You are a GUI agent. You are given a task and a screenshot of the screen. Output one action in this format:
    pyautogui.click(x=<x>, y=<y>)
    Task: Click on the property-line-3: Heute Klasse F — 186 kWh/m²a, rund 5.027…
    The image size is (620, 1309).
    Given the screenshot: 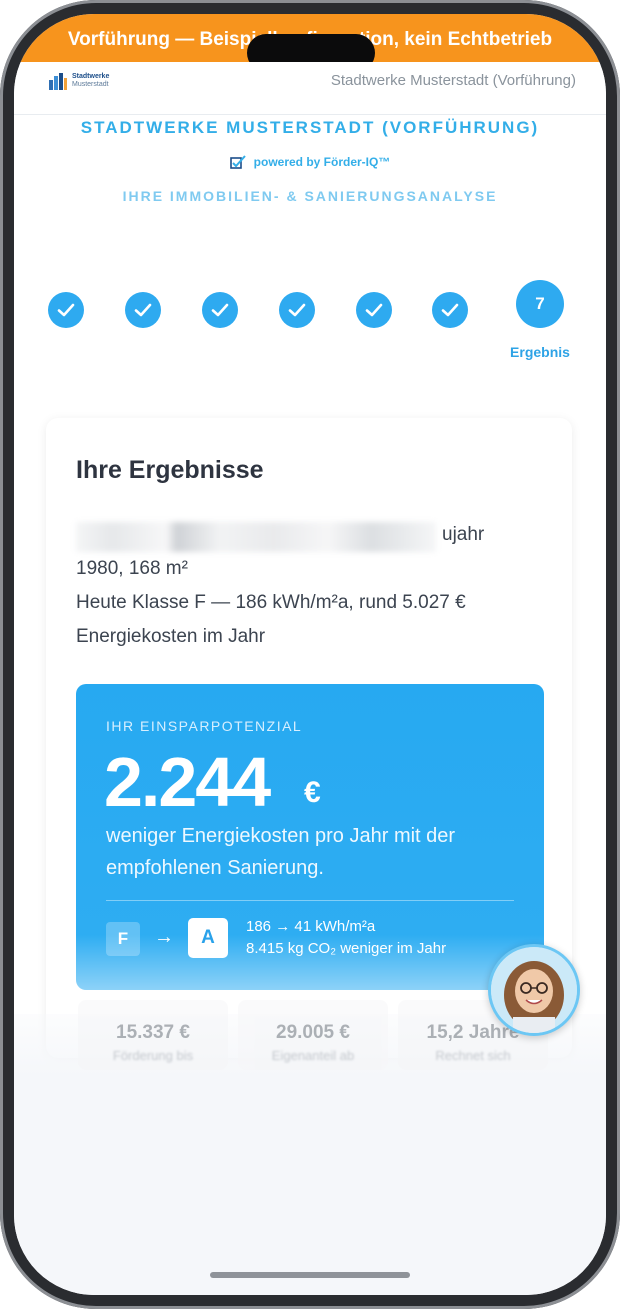 What is the action you would take?
    pyautogui.click(x=271, y=602)
    